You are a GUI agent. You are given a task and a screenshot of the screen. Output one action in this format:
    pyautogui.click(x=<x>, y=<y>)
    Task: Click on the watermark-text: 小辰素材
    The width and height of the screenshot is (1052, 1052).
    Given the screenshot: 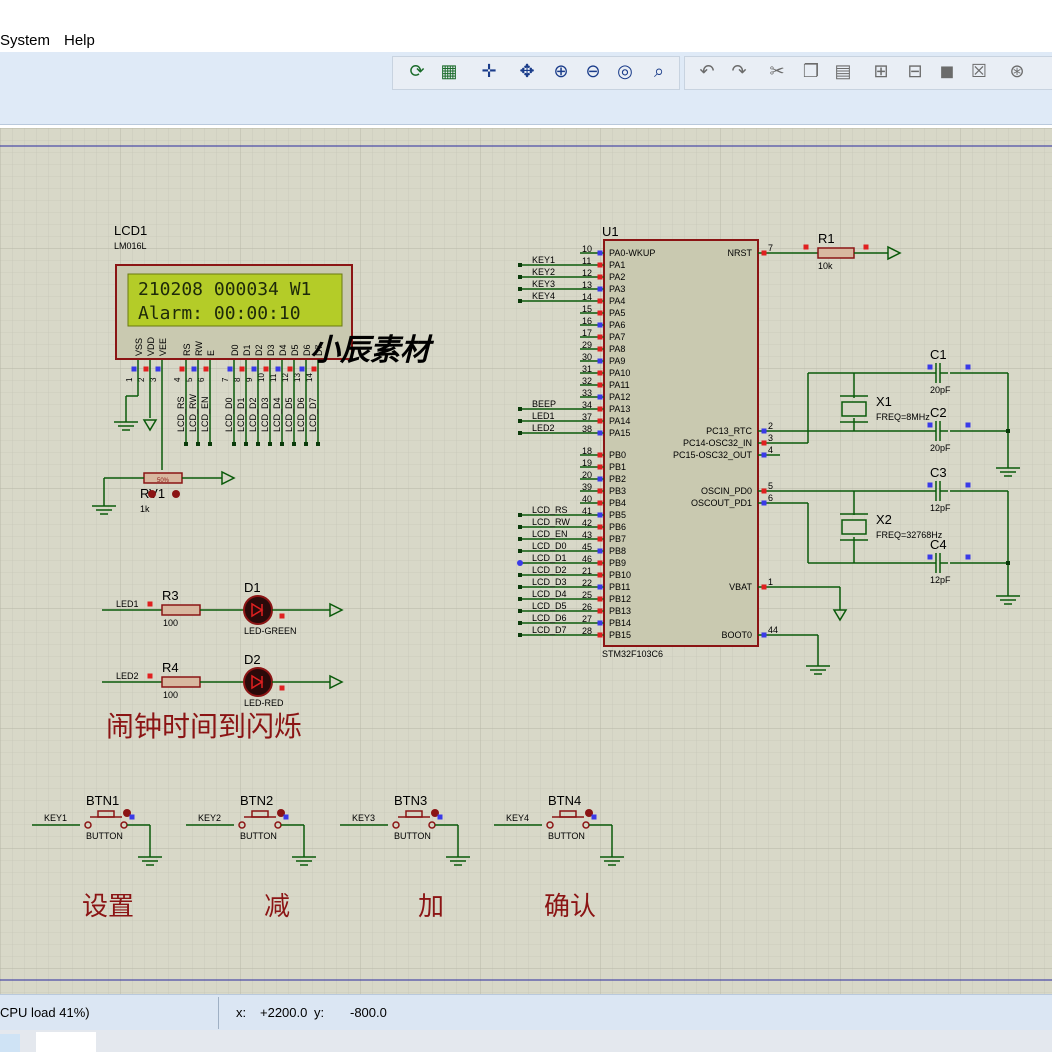 What is the action you would take?
    pyautogui.click(x=372, y=350)
    